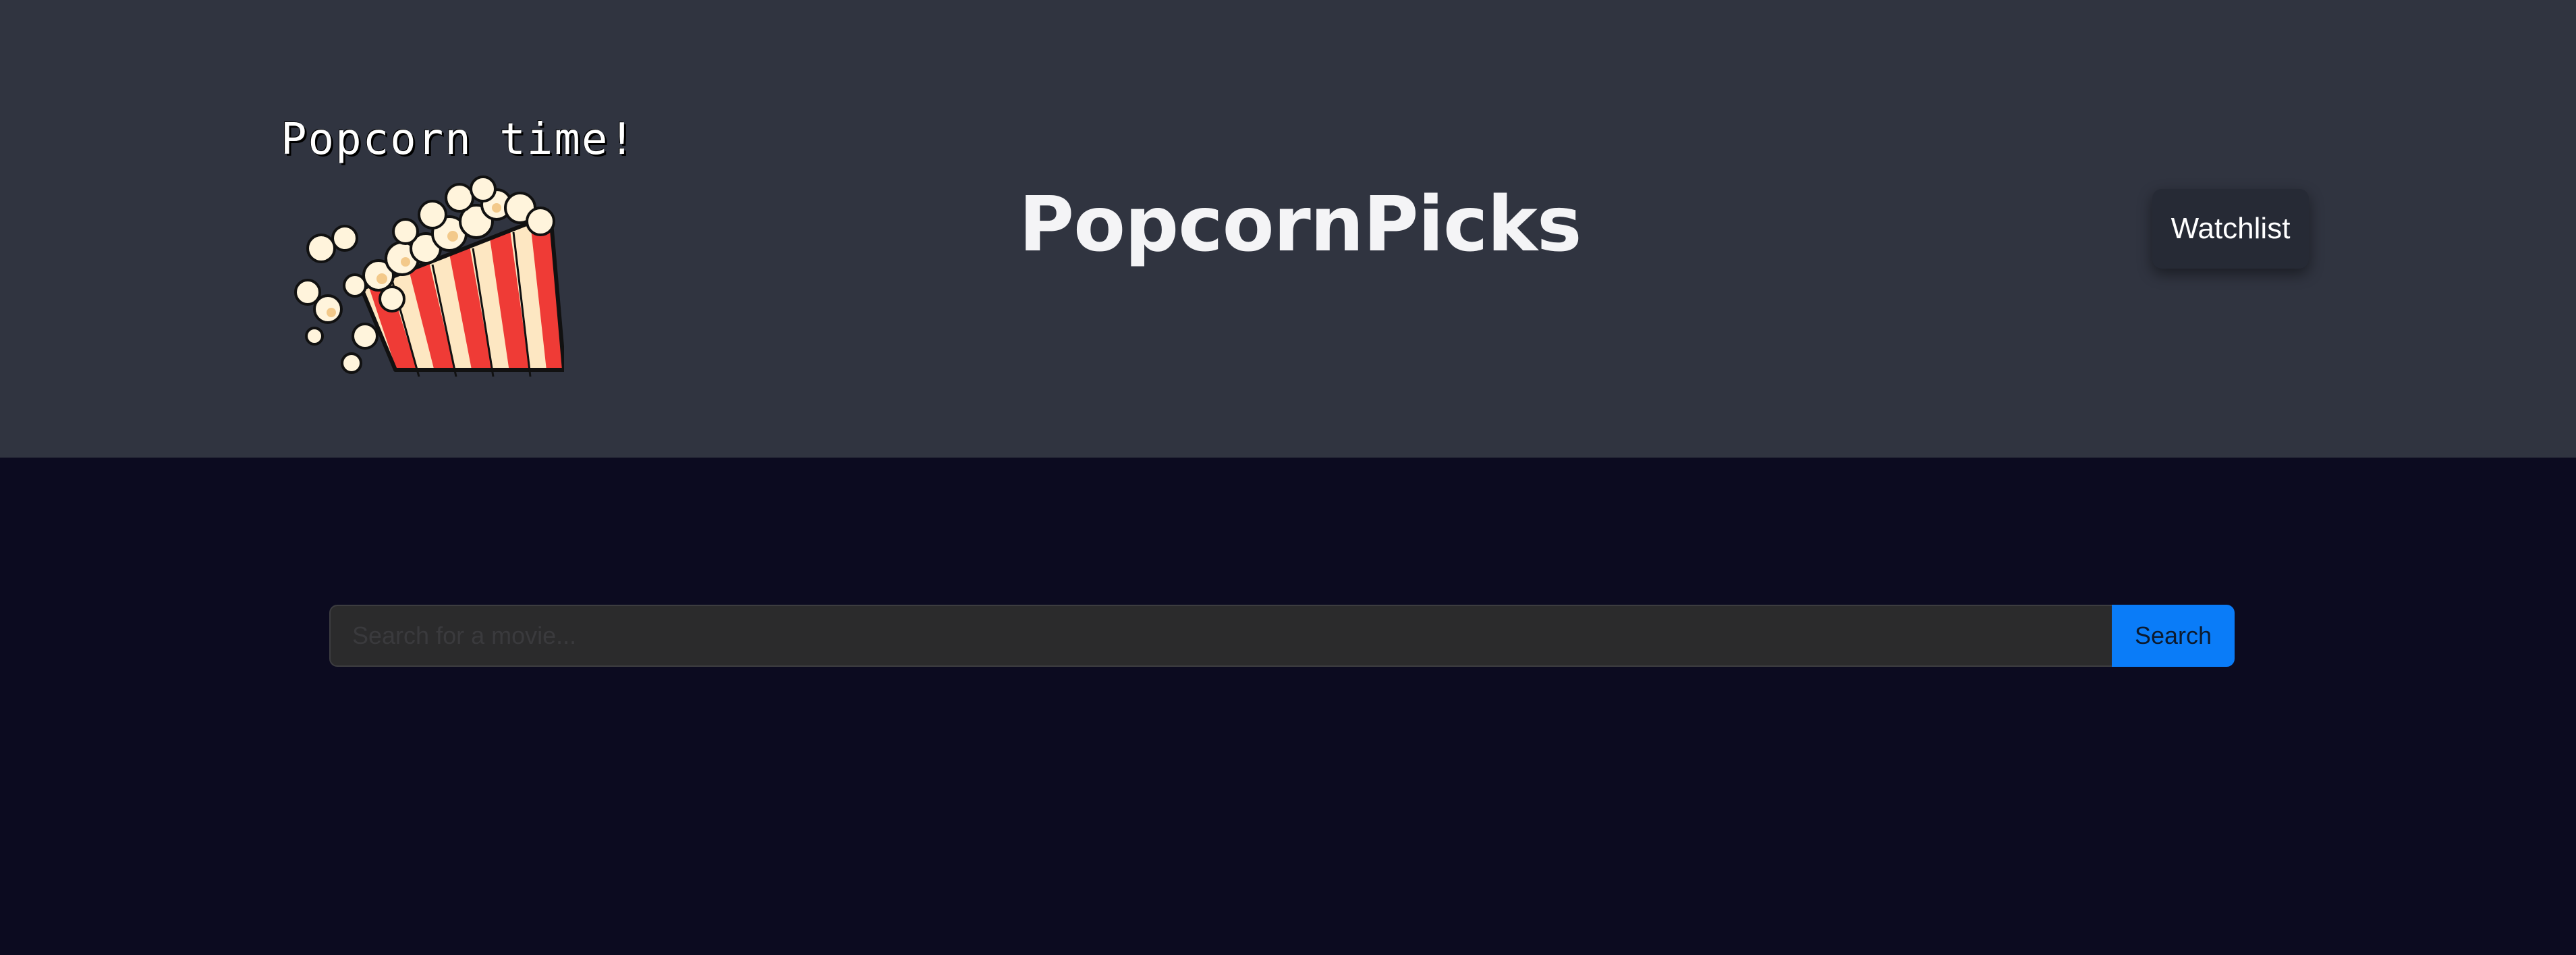  Describe the element at coordinates (458, 140) in the screenshot. I see `logo-caption: Popcorn time!` at that location.